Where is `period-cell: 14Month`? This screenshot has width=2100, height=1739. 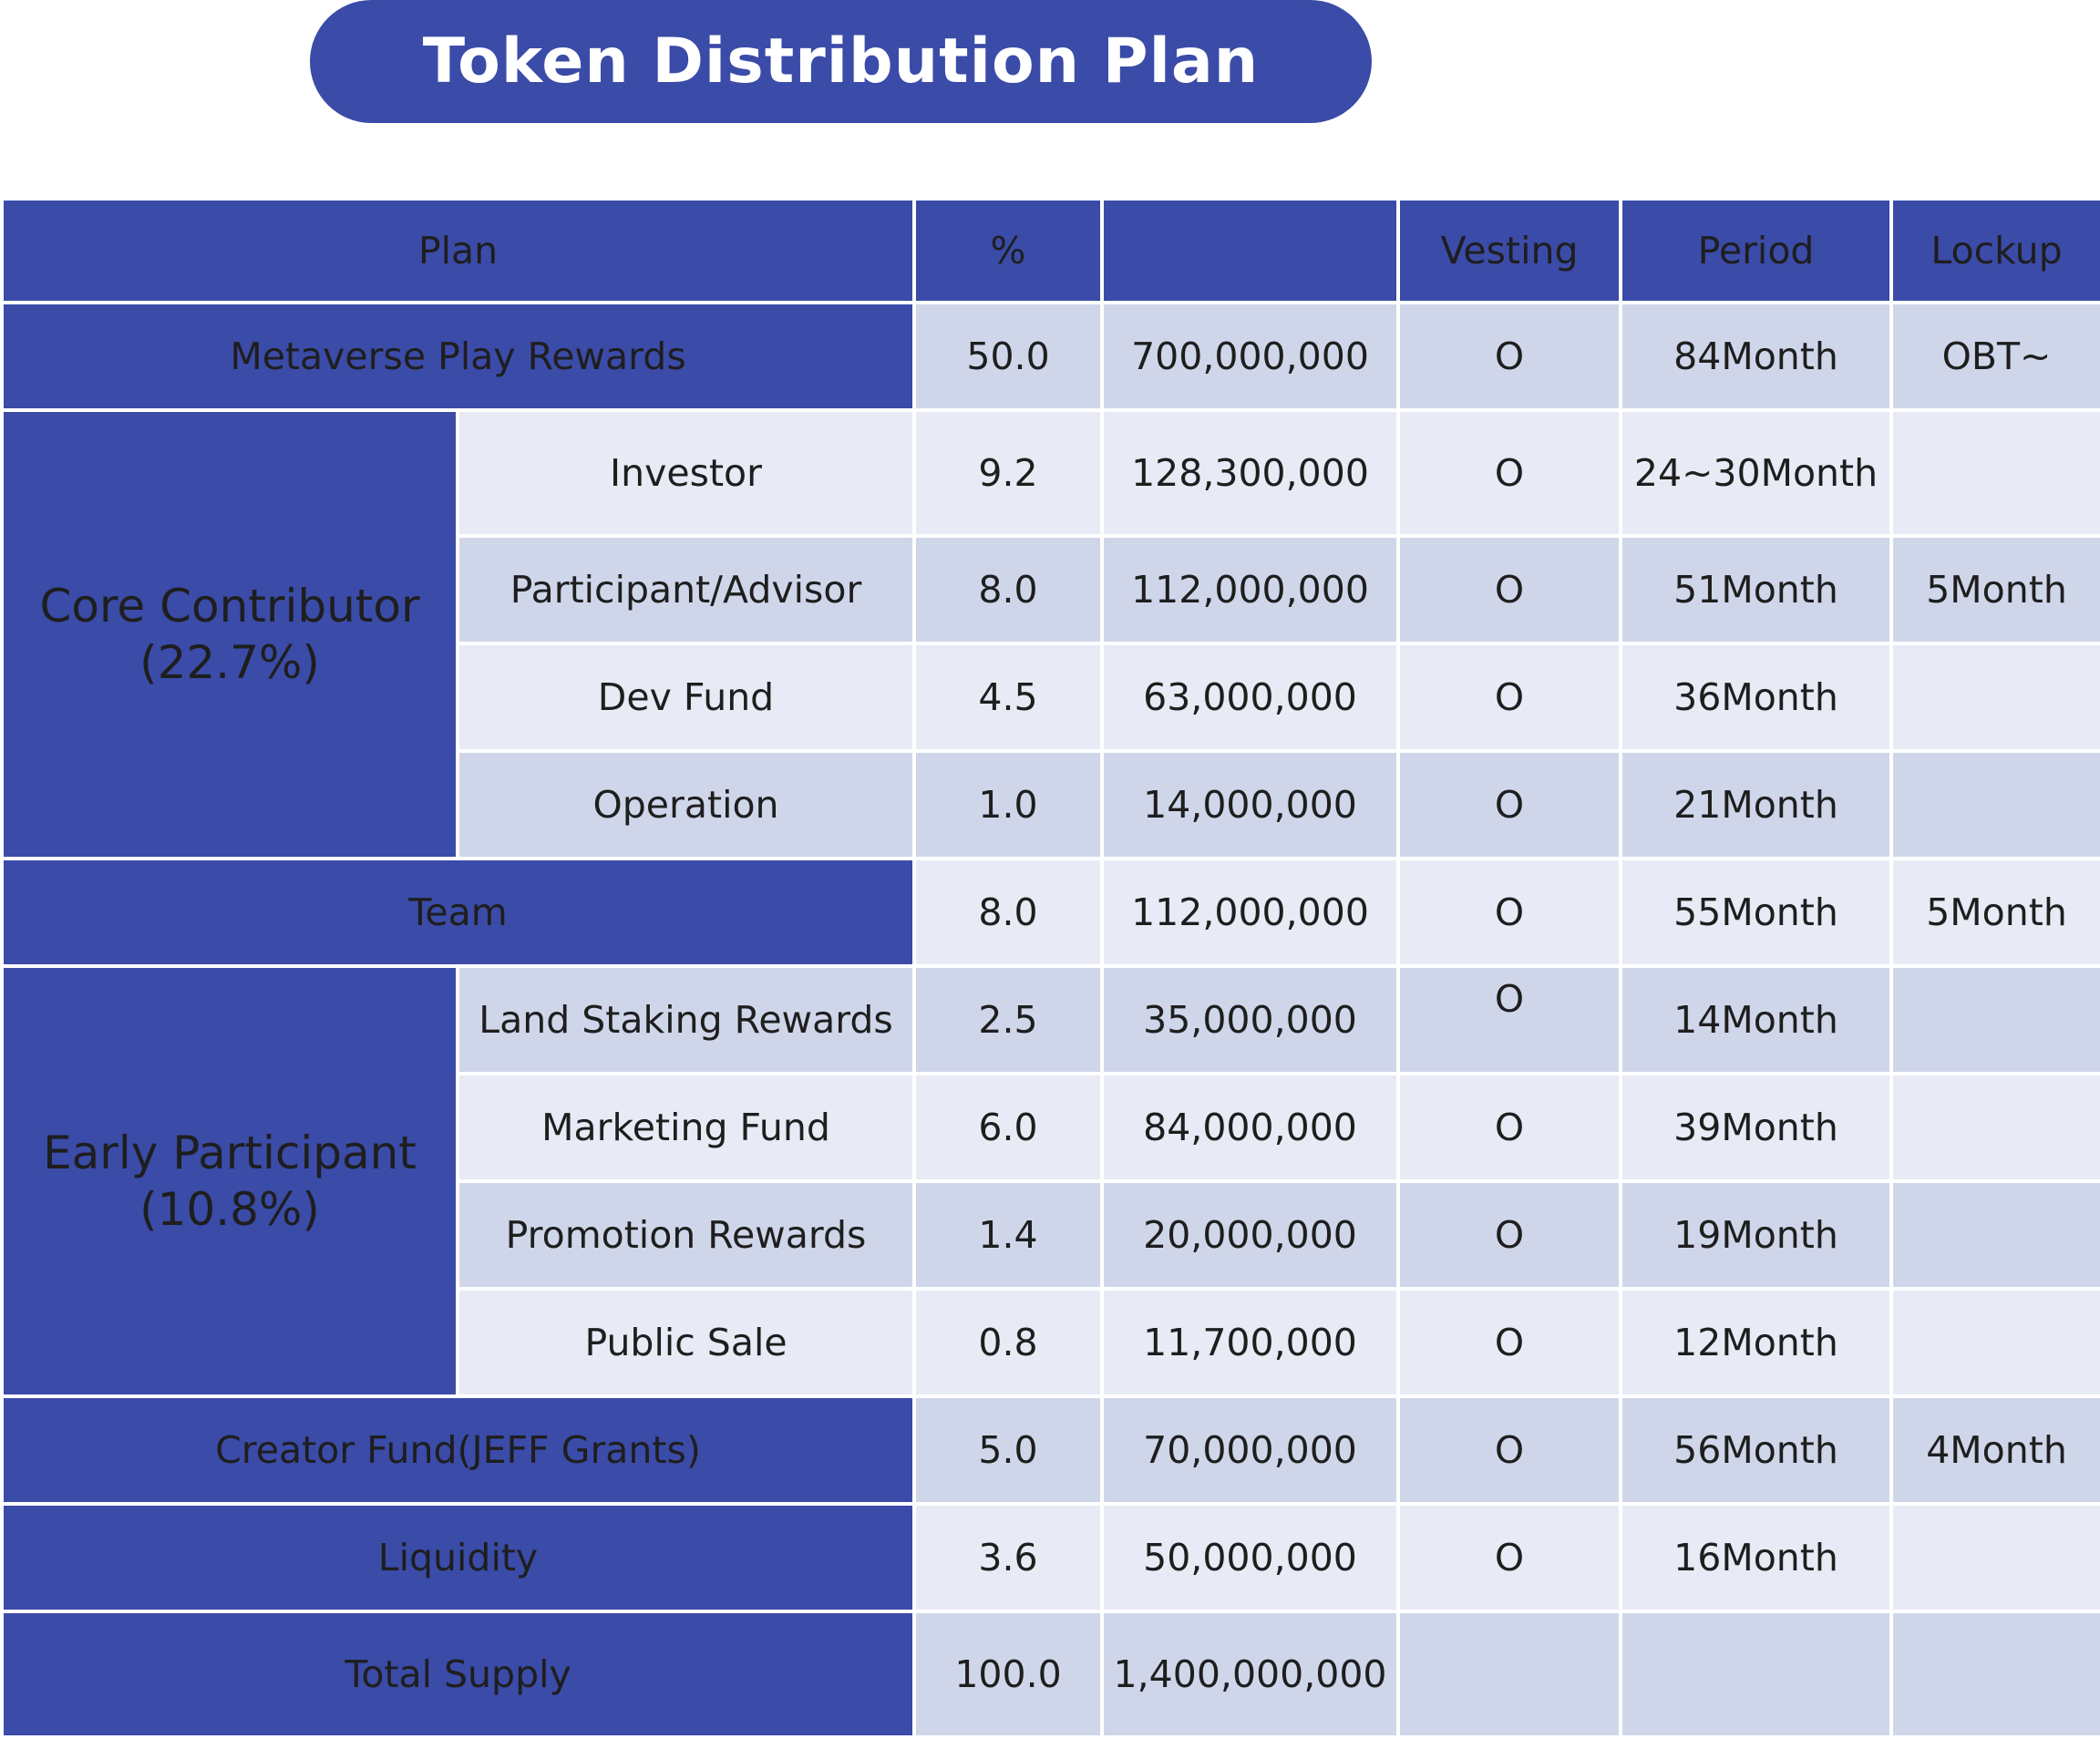
period-cell: 14Month is located at coordinates (1756, 1020).